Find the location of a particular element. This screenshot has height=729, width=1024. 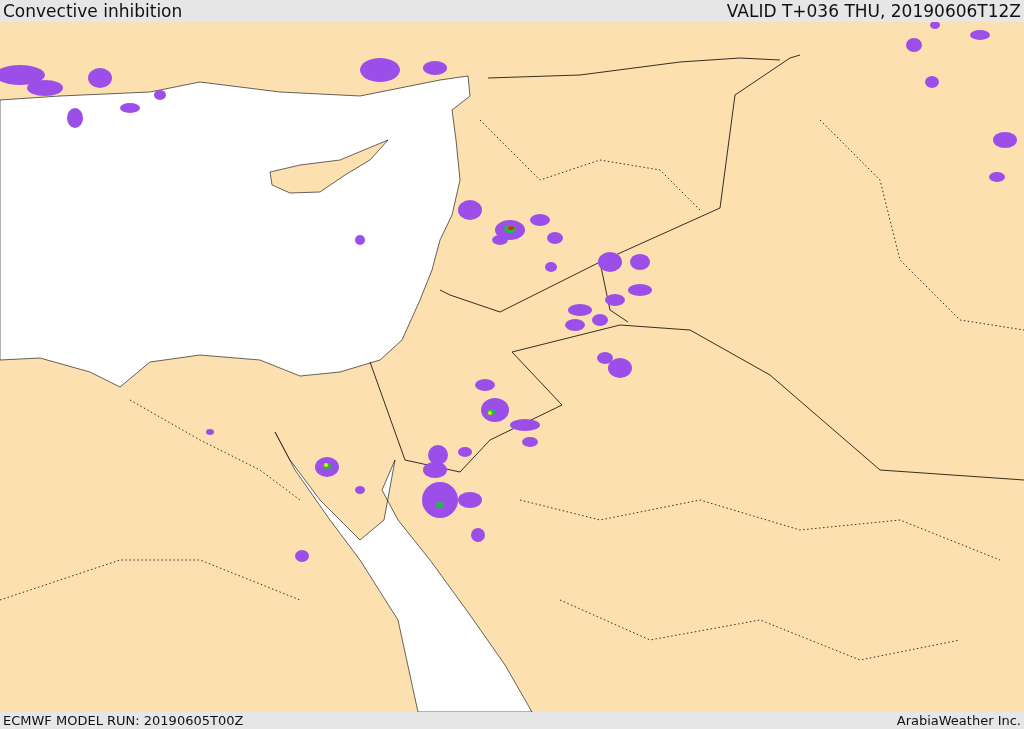

valid-time: VALID T+036 THU, 20190606T12Z is located at coordinates (873, 11).